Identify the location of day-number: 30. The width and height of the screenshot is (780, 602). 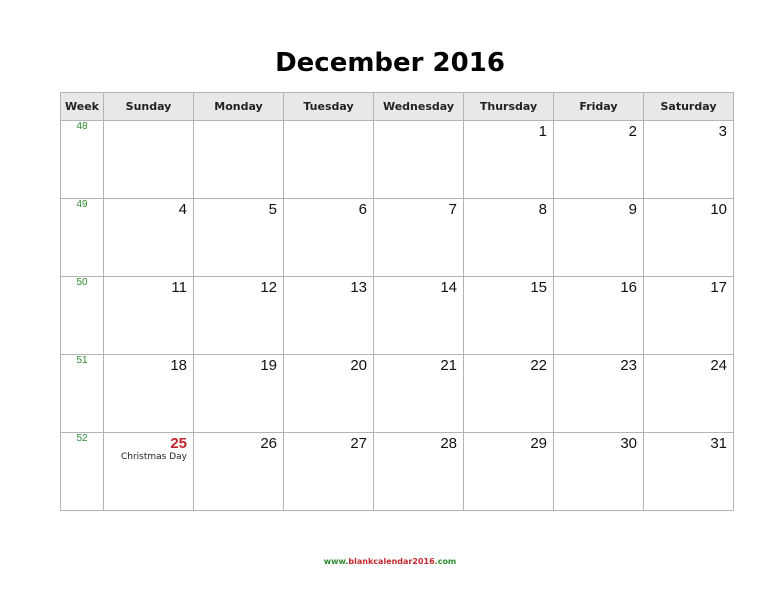
(628, 443).